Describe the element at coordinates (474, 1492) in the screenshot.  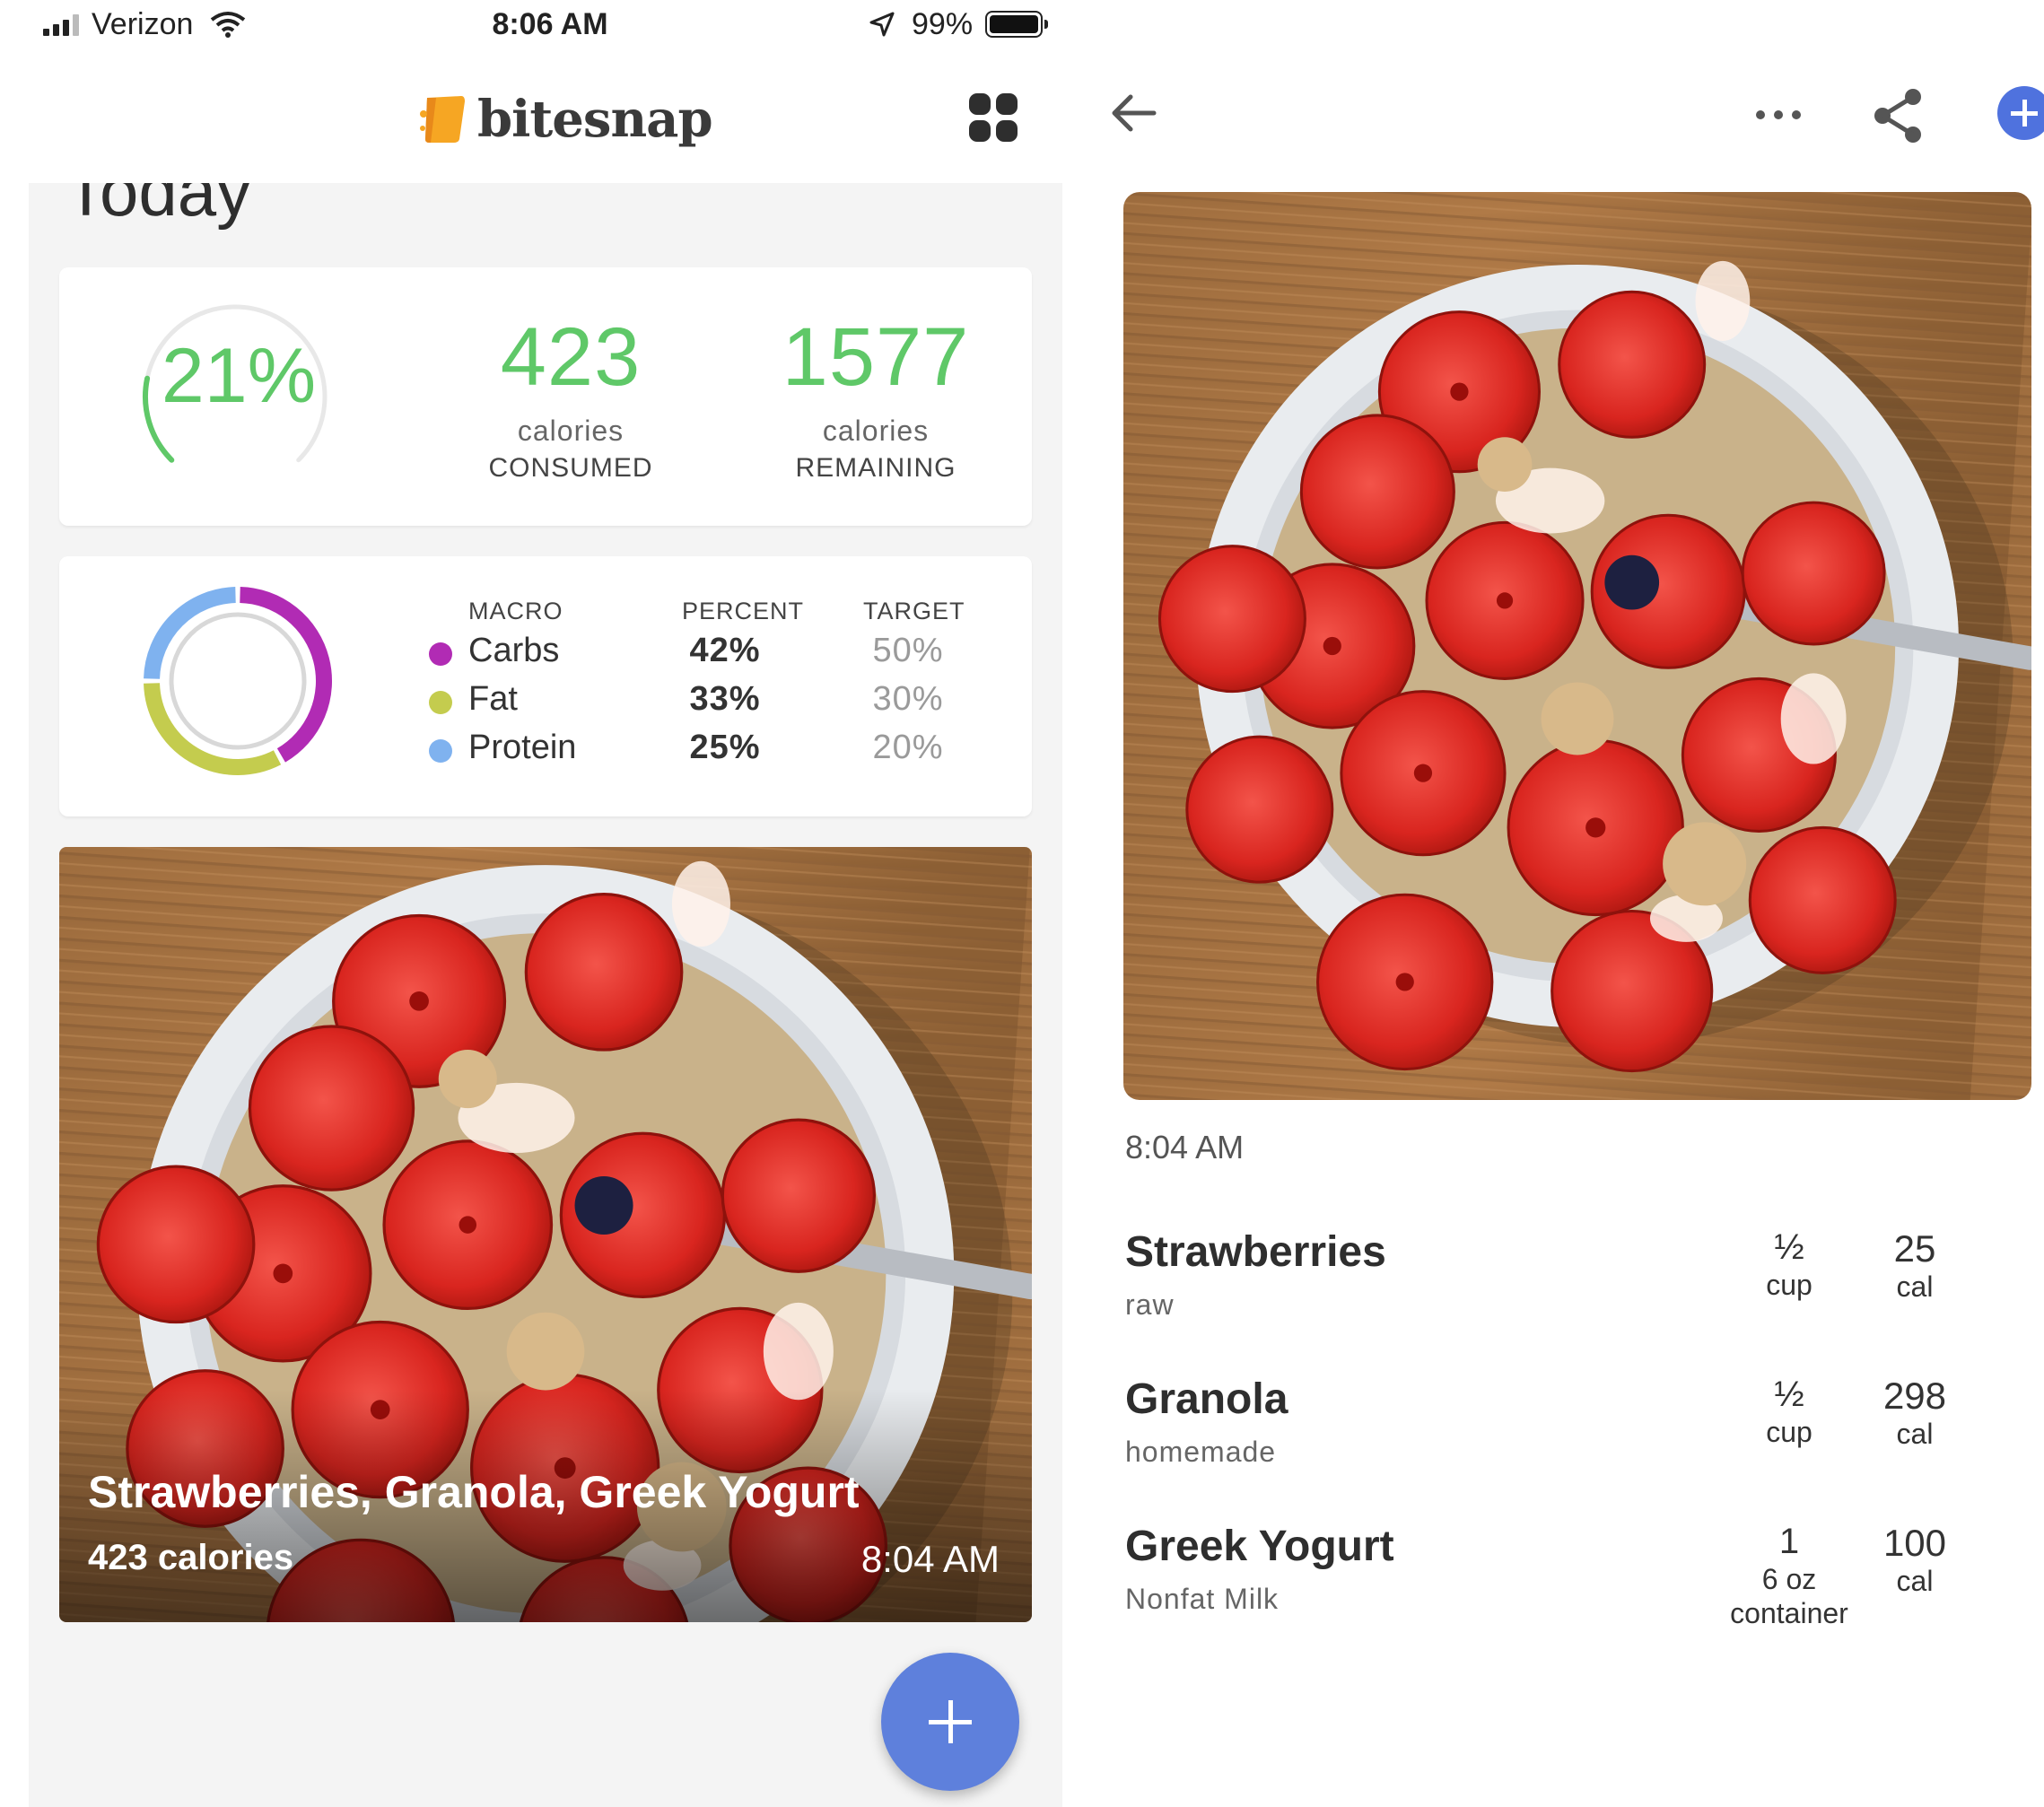
I see `meal-title: Strawberries, Granola, Greek Yogurt` at that location.